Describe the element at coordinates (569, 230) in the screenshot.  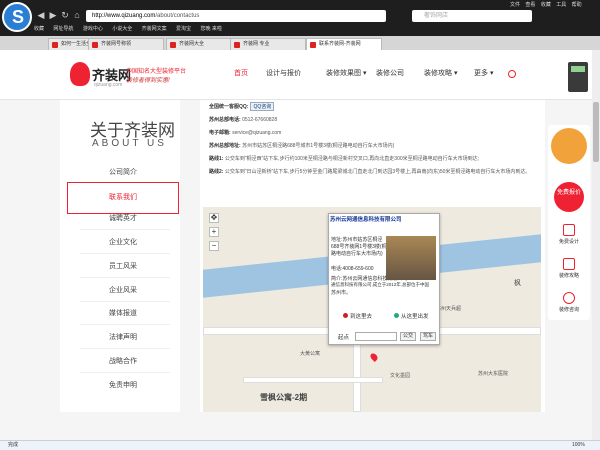
I see `design-icon` at that location.